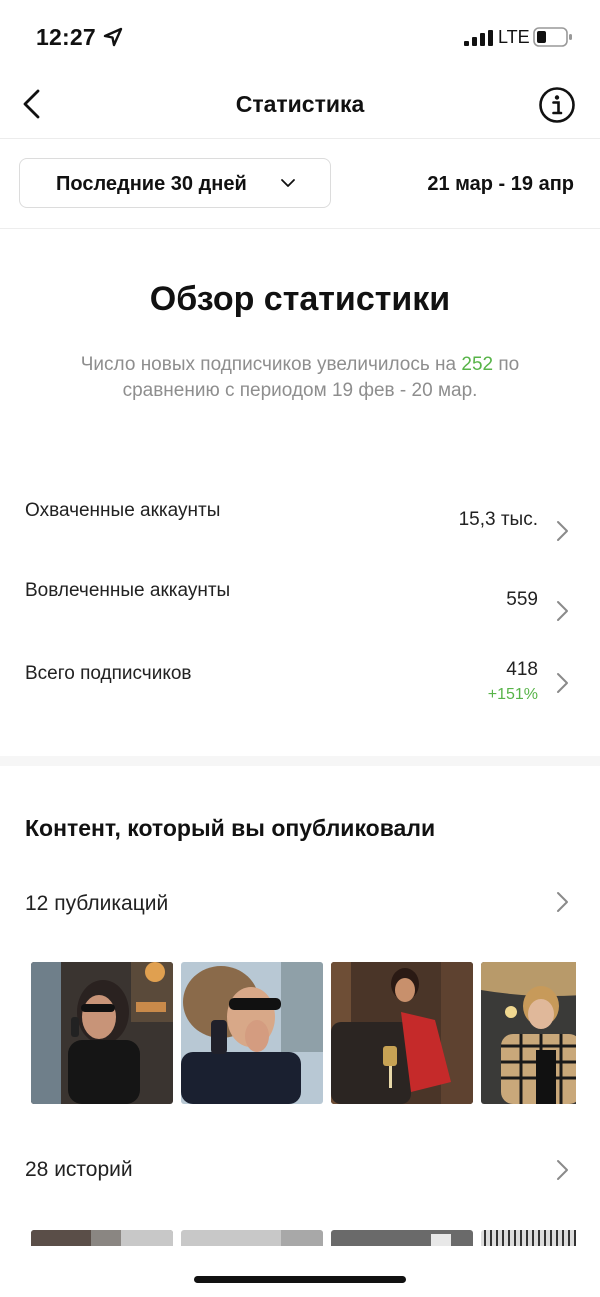 The height and width of the screenshot is (1297, 600). I want to click on summary-prefix: Число новых подписчиков увеличилось на, so click(268, 364).